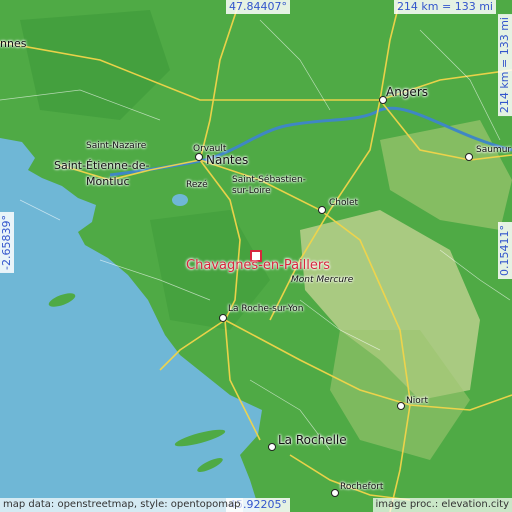  I want to click on nantes-dot, so click(199, 157).